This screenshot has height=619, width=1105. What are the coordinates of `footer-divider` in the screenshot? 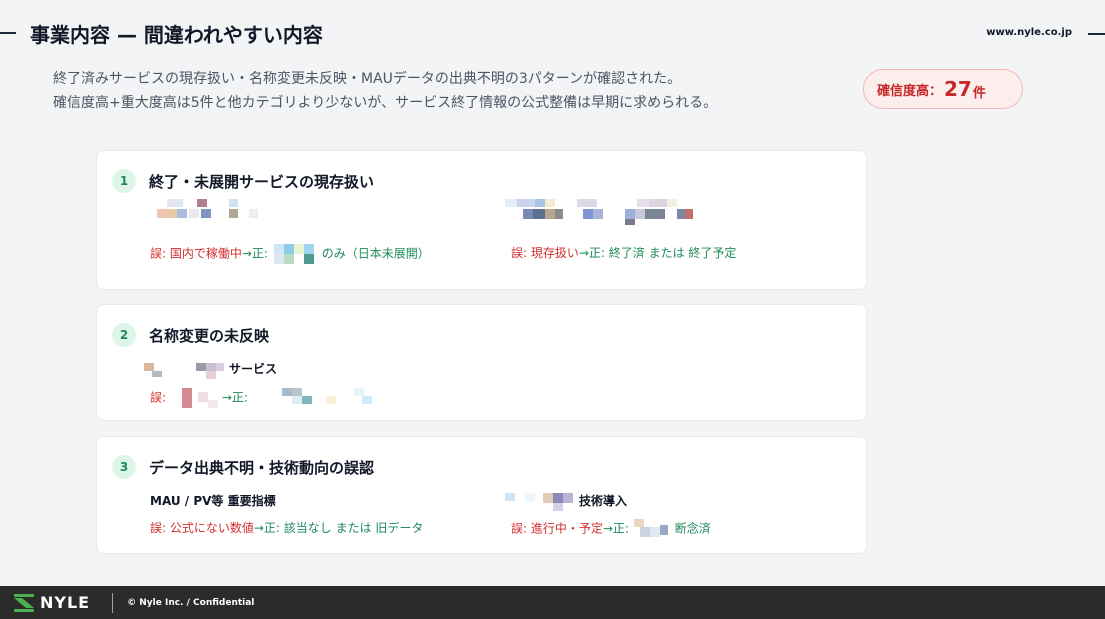 It's located at (113, 602).